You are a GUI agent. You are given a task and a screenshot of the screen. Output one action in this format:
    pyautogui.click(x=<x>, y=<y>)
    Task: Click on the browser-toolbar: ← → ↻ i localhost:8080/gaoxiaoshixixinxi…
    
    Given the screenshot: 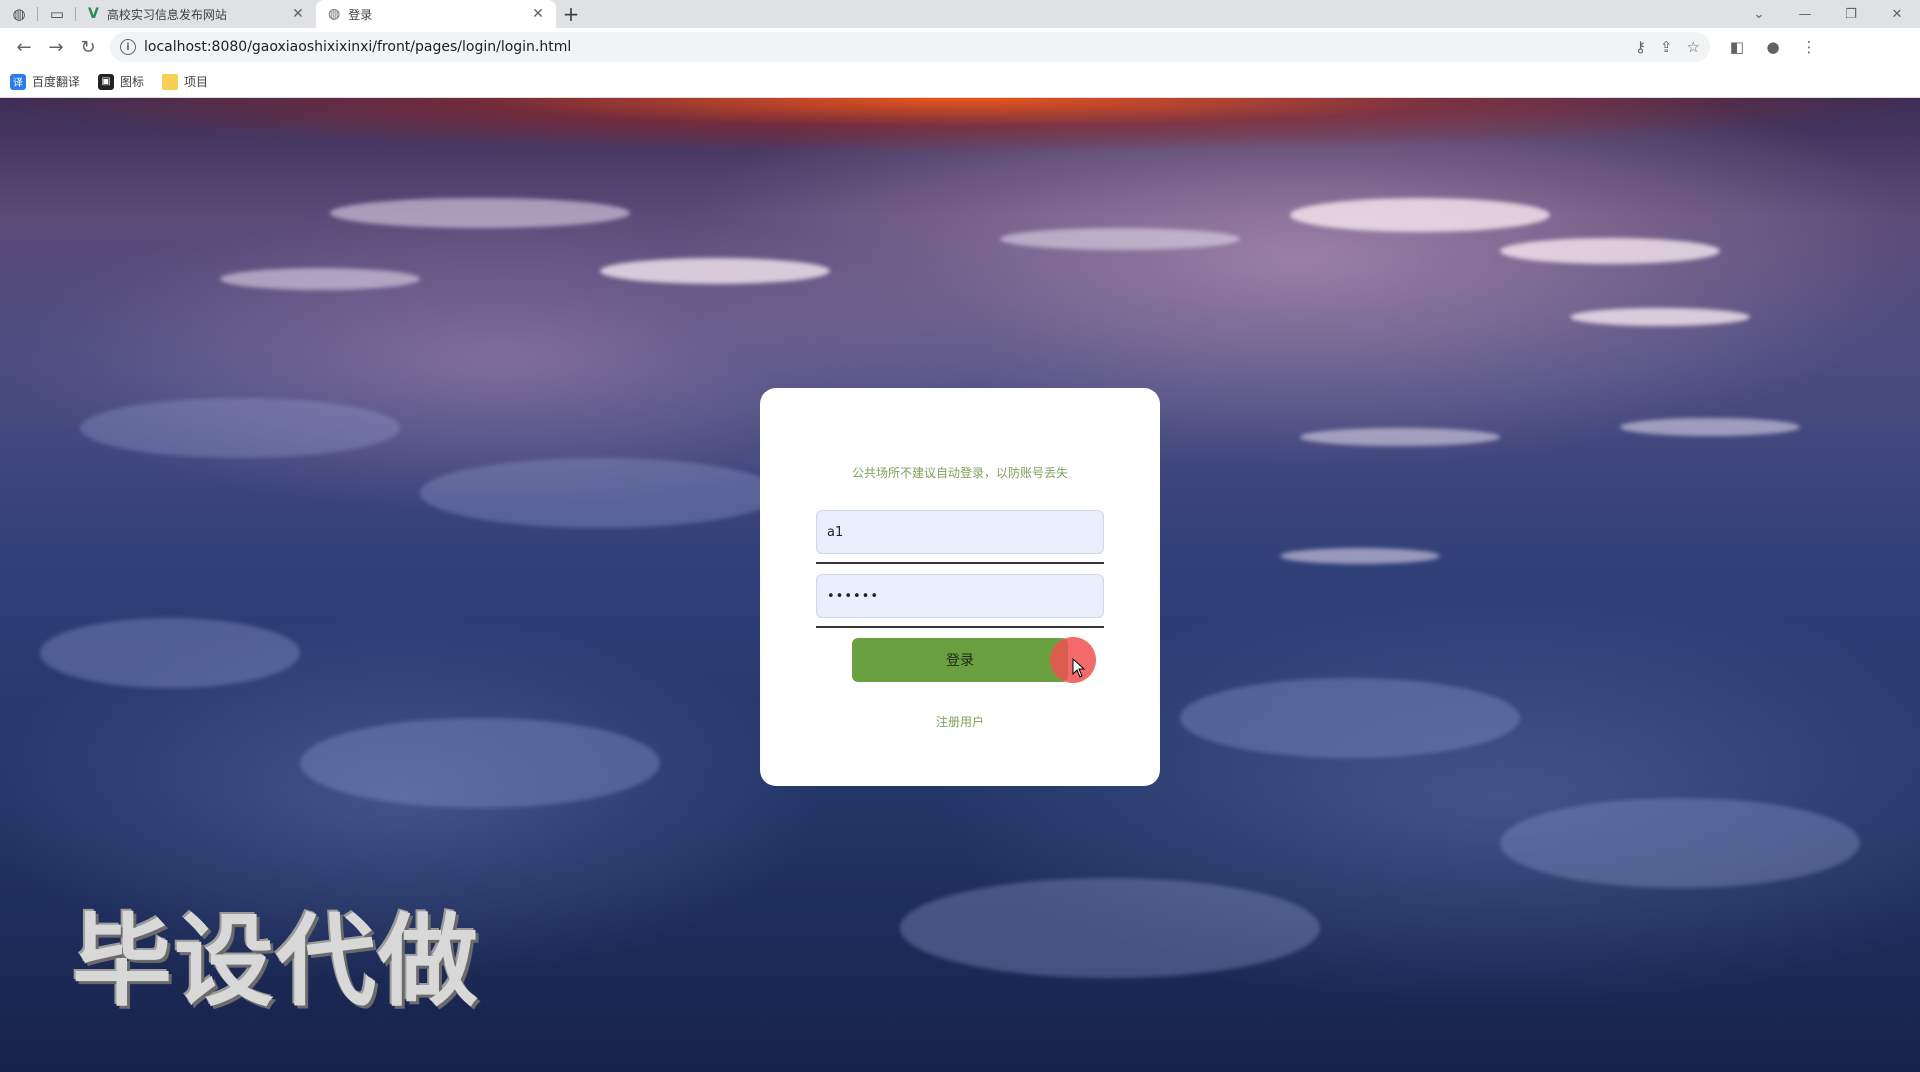 What is the action you would take?
    pyautogui.click(x=960, y=47)
    